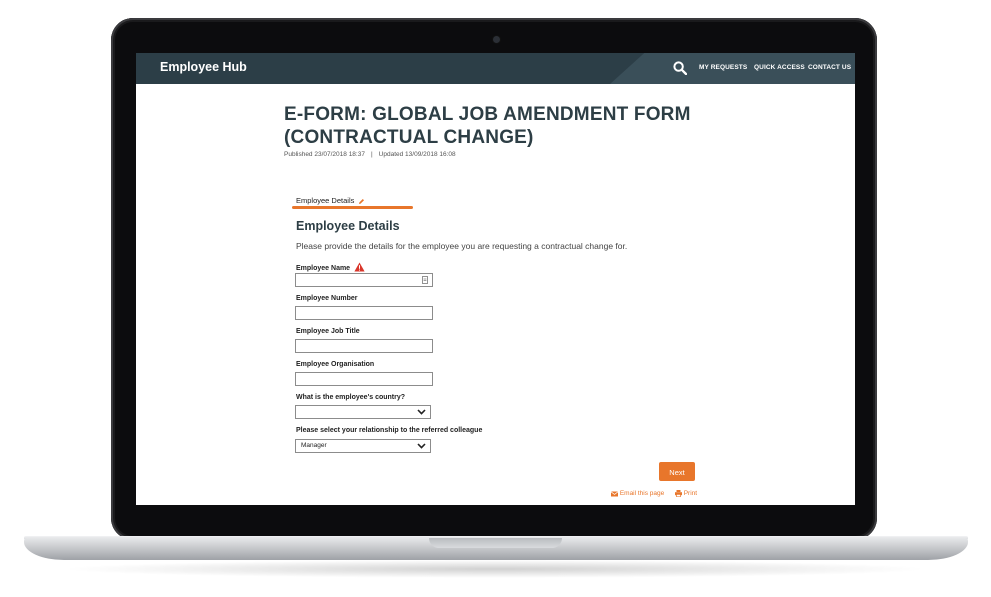  I want to click on relationship-select: Manager, so click(363, 446).